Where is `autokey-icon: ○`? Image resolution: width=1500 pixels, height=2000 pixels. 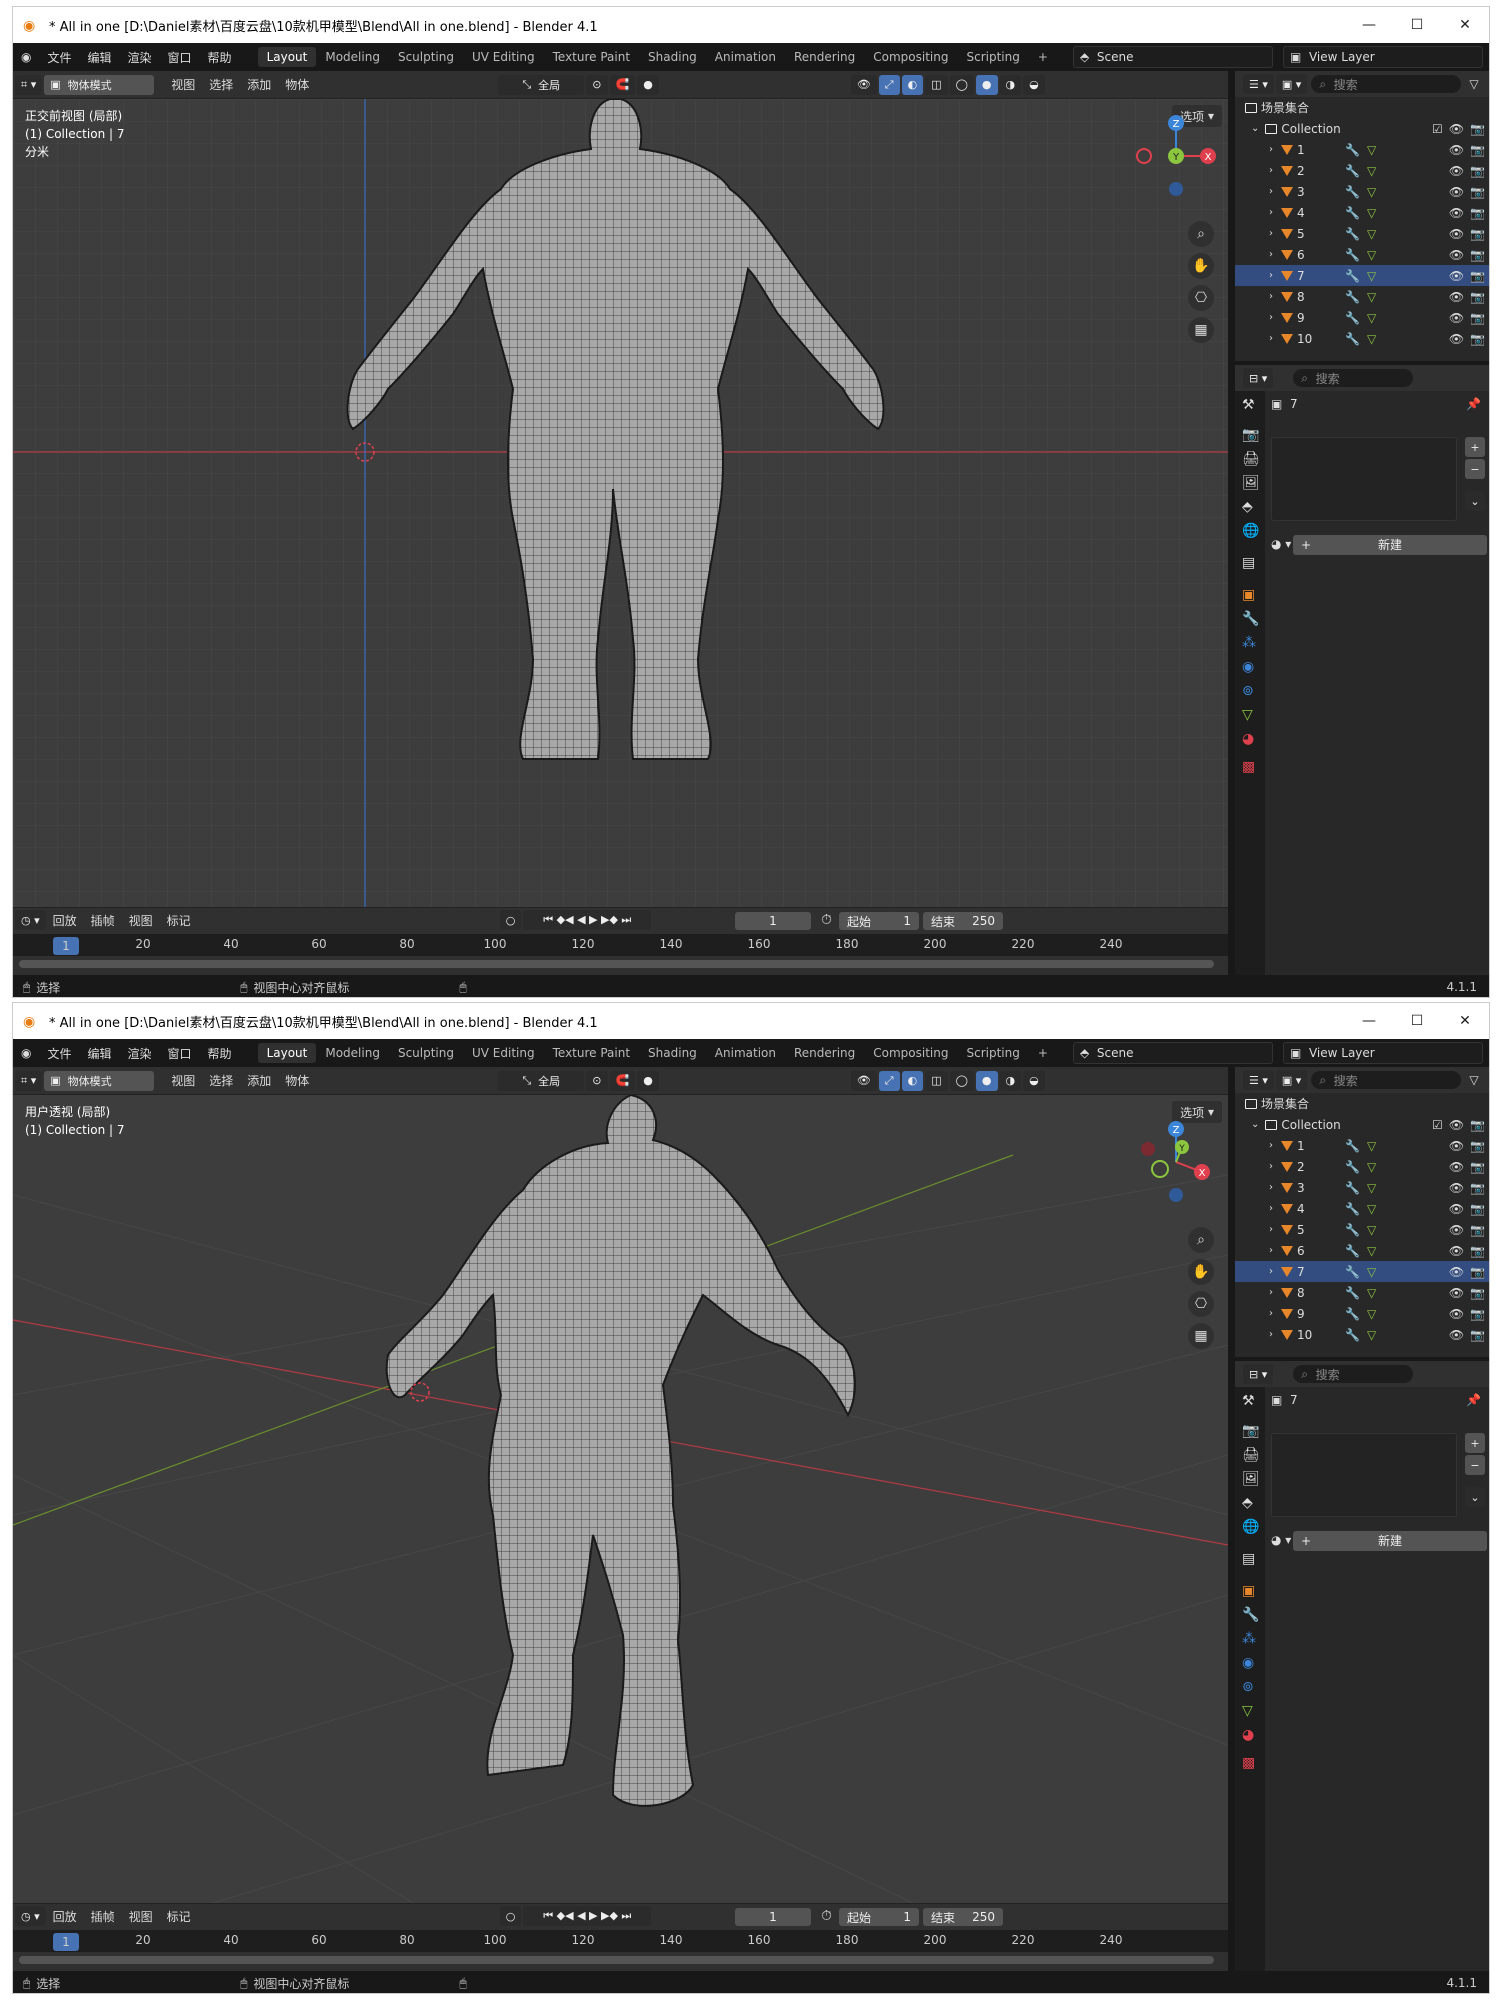 autokey-icon: ○ is located at coordinates (510, 1916).